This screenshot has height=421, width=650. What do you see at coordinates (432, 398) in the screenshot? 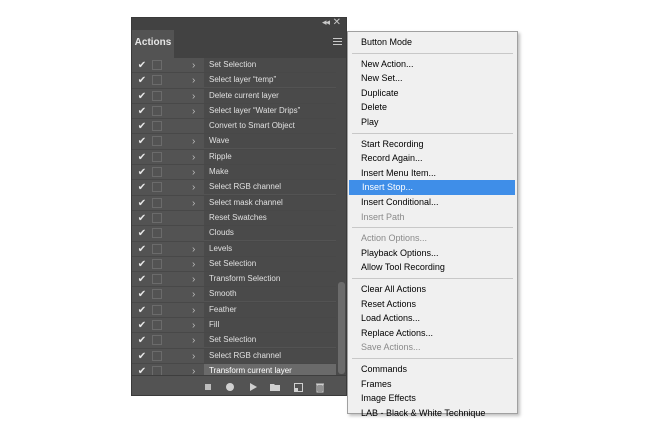
I see `menu-item-image-effects: Image Effects` at bounding box center [432, 398].